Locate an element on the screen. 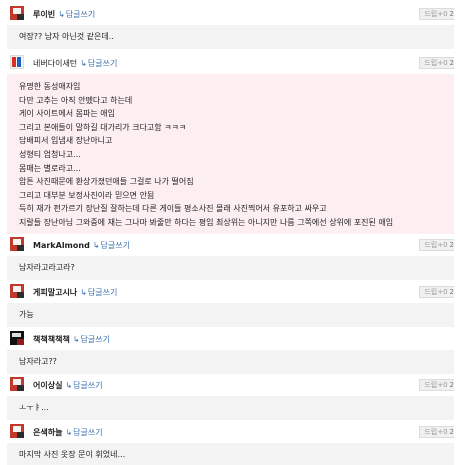 Image resolution: width=460 pixels, height=465 pixels. comment-text: 그리고 대부분 보정사진이라 믿으면 안됨 is located at coordinates (87, 195).